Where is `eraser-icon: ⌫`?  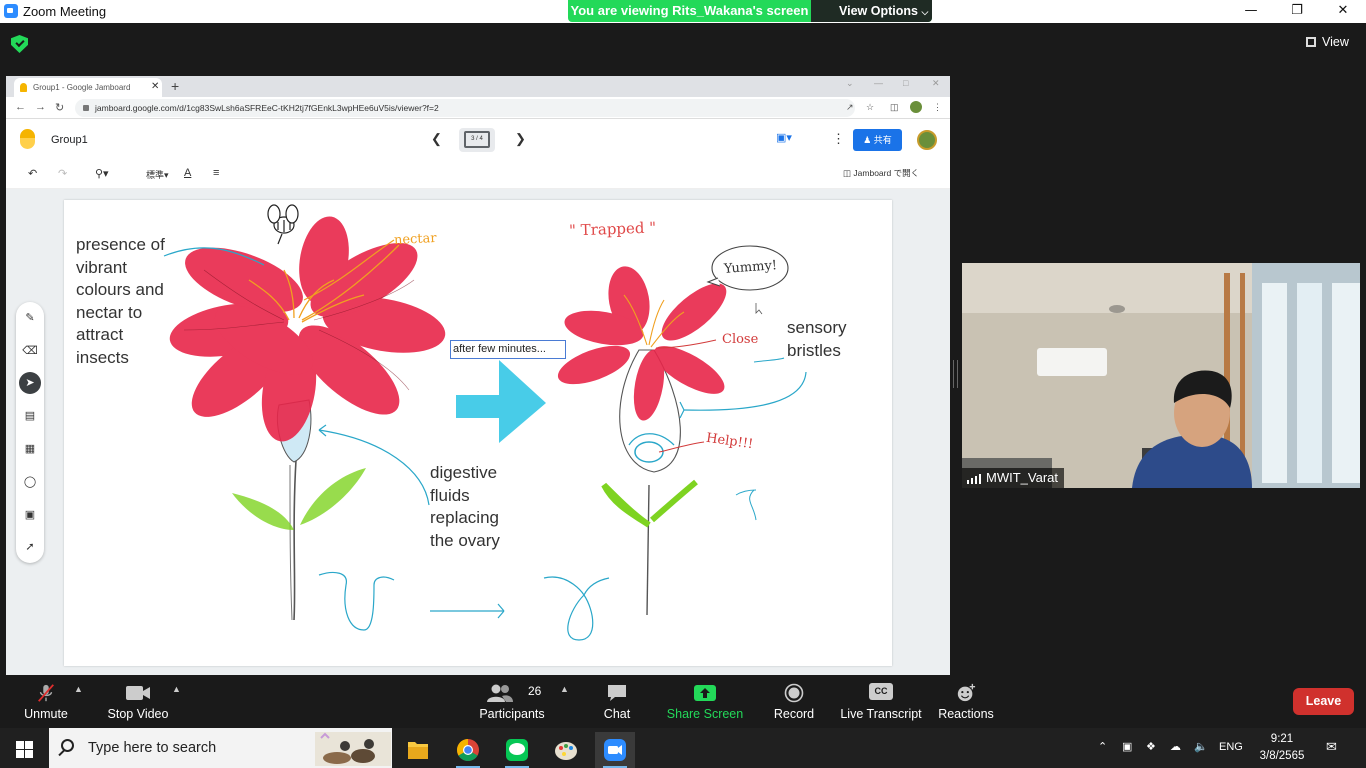
eraser-icon: ⌫ is located at coordinates (30, 351).